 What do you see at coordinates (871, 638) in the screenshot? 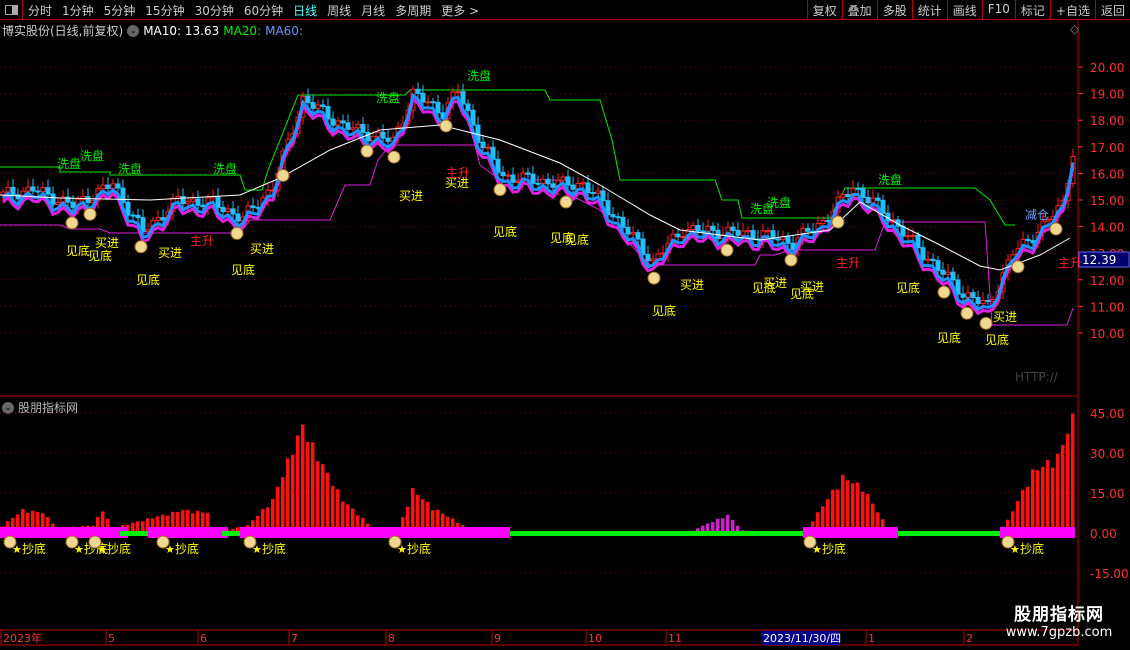
I see `month-label: 1` at bounding box center [871, 638].